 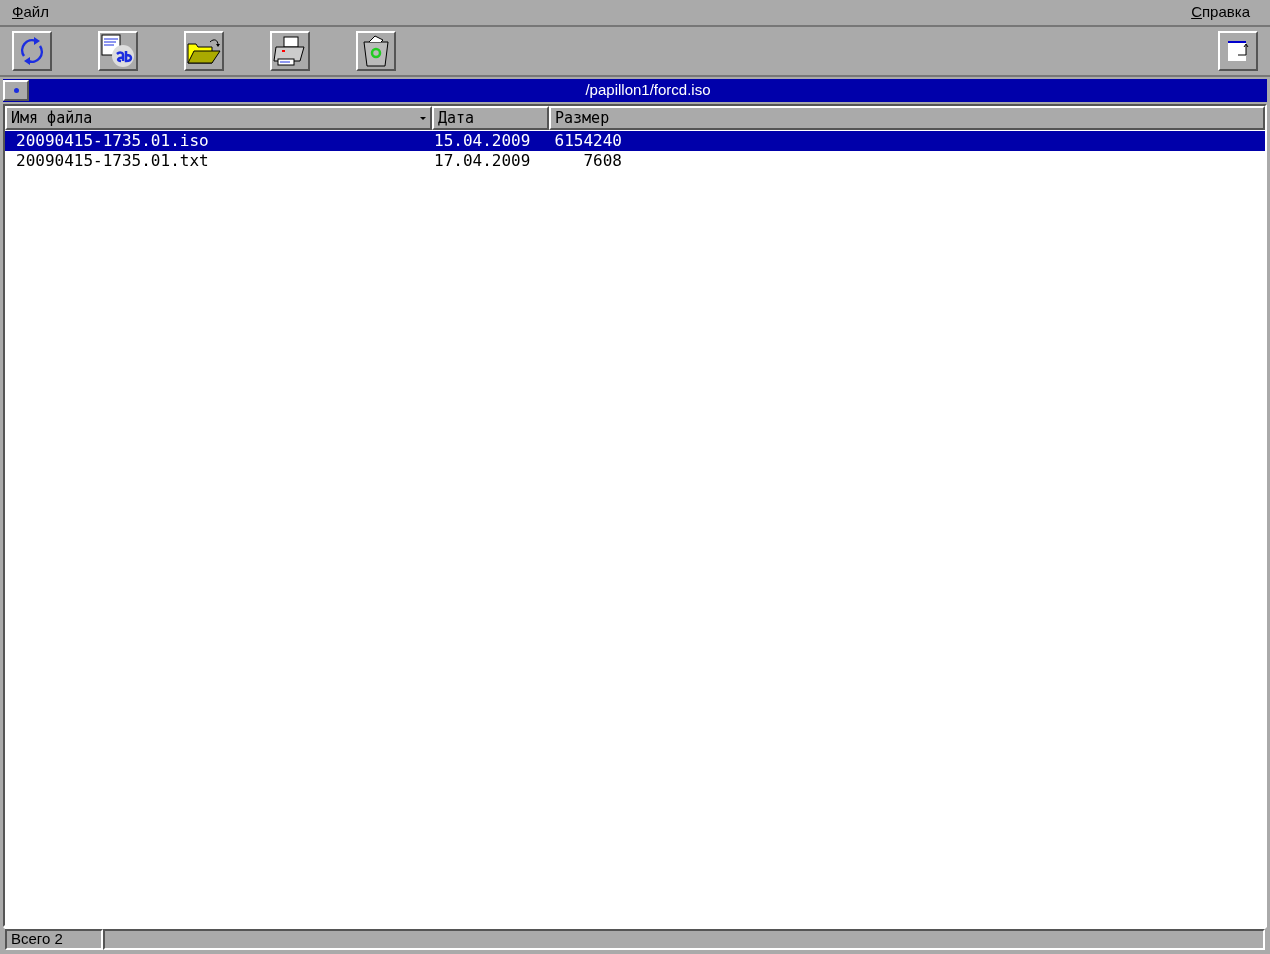 What do you see at coordinates (587, 141) in the screenshot?
I see `table-cell-text: 6154240` at bounding box center [587, 141].